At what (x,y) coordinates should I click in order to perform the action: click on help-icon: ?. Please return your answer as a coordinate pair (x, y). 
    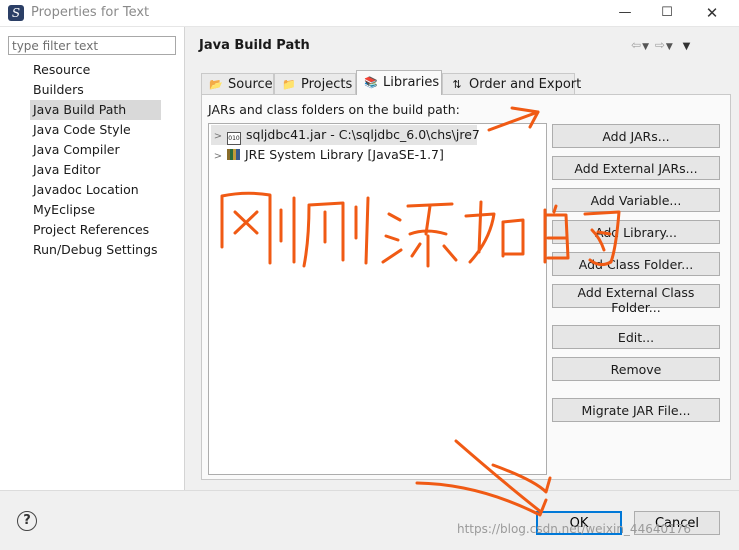
    Looking at the image, I should click on (27, 521).